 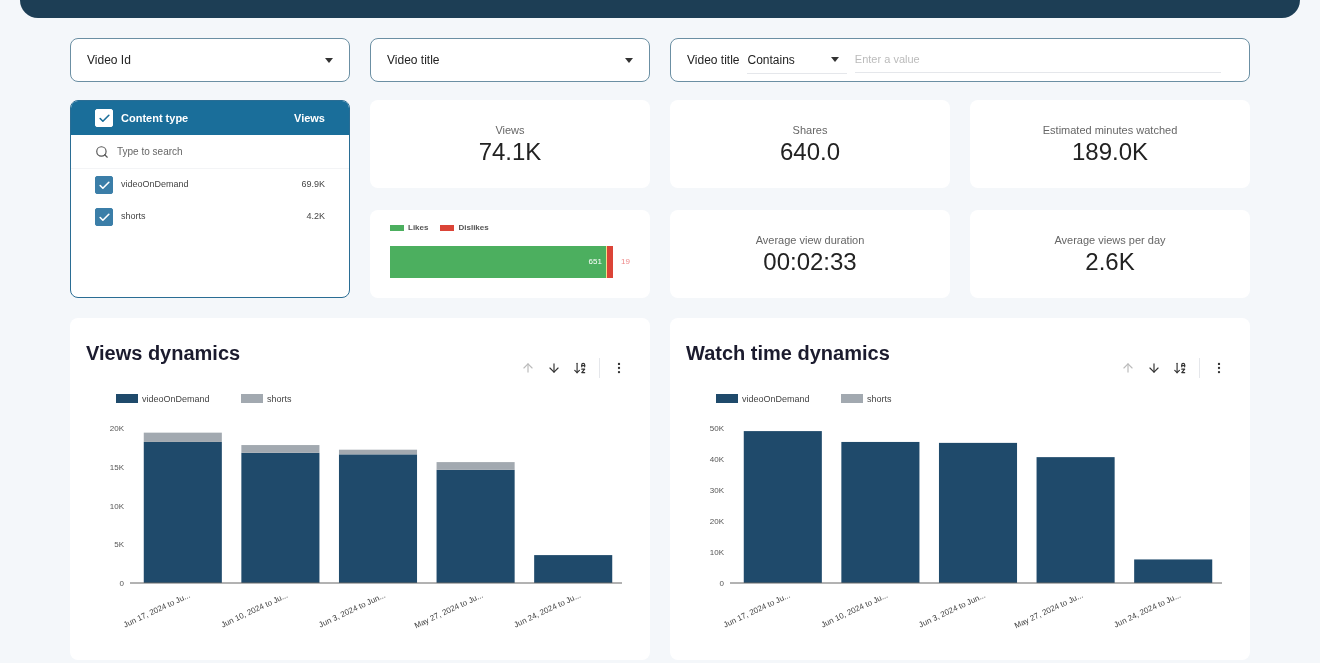 What do you see at coordinates (810, 262) in the screenshot?
I see `kpi-value: 00:02:33` at bounding box center [810, 262].